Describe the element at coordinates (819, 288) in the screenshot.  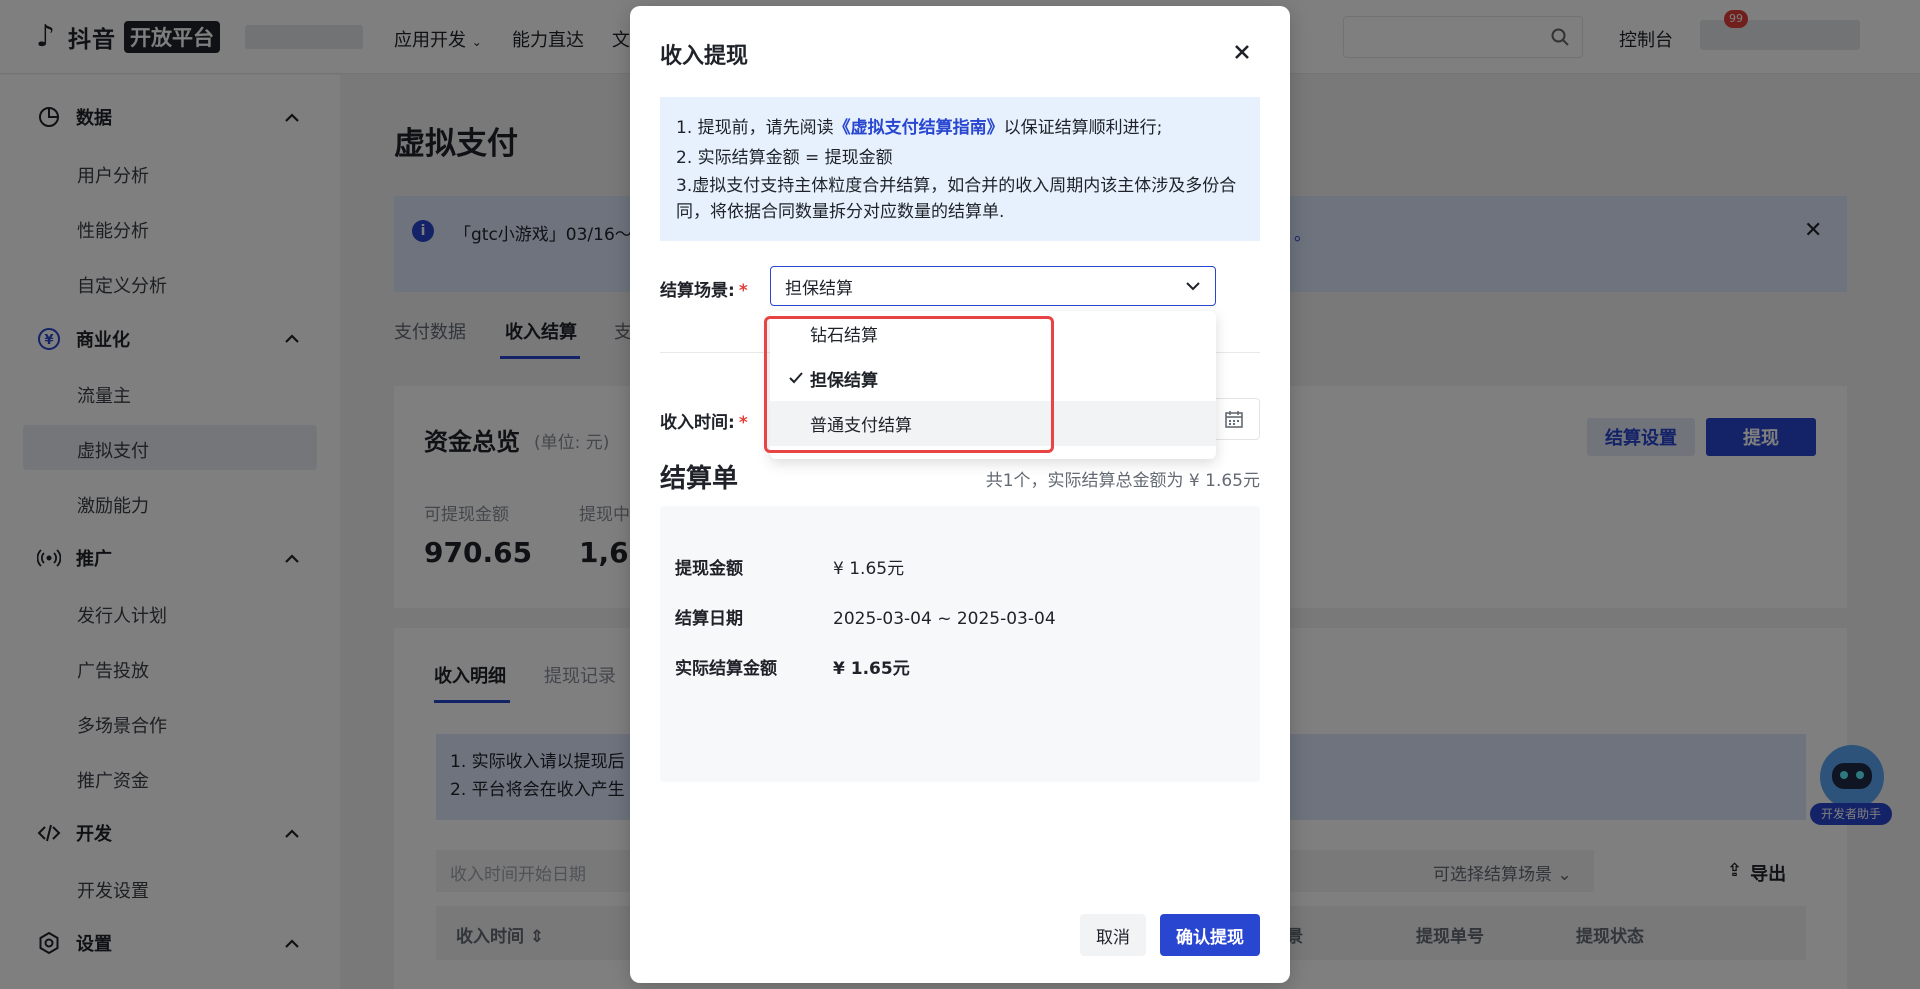
I see `scene-select-value: 担保结算` at that location.